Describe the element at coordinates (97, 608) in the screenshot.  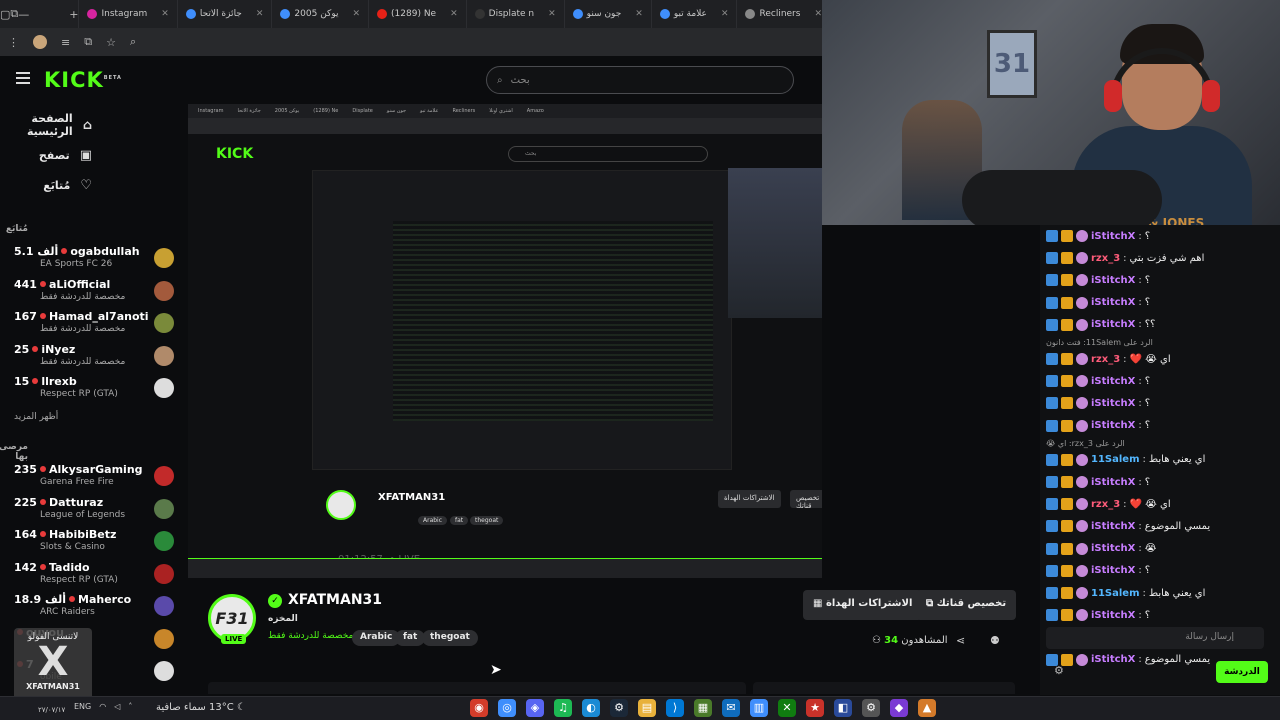
I see `sidebar-channel: 18.9 ألف Maherco ARC Raiders` at that location.